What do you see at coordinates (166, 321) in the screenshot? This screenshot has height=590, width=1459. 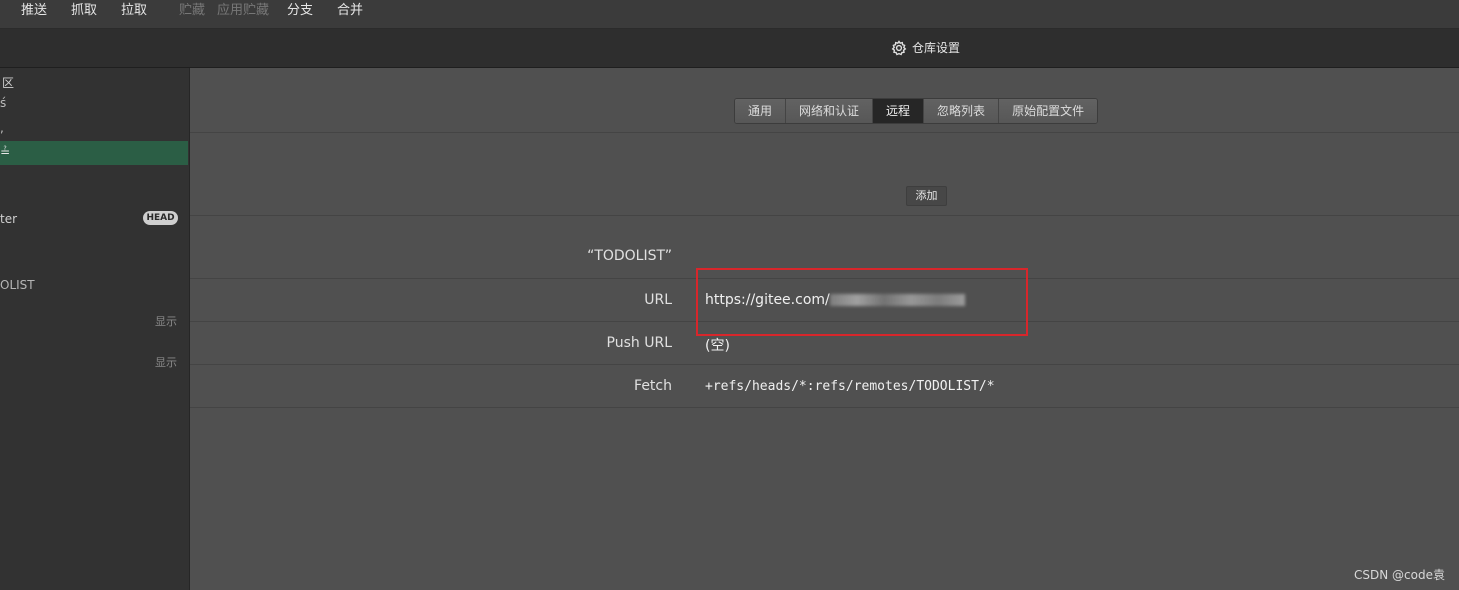 I see `sidebar-show-link-1: 显示` at bounding box center [166, 321].